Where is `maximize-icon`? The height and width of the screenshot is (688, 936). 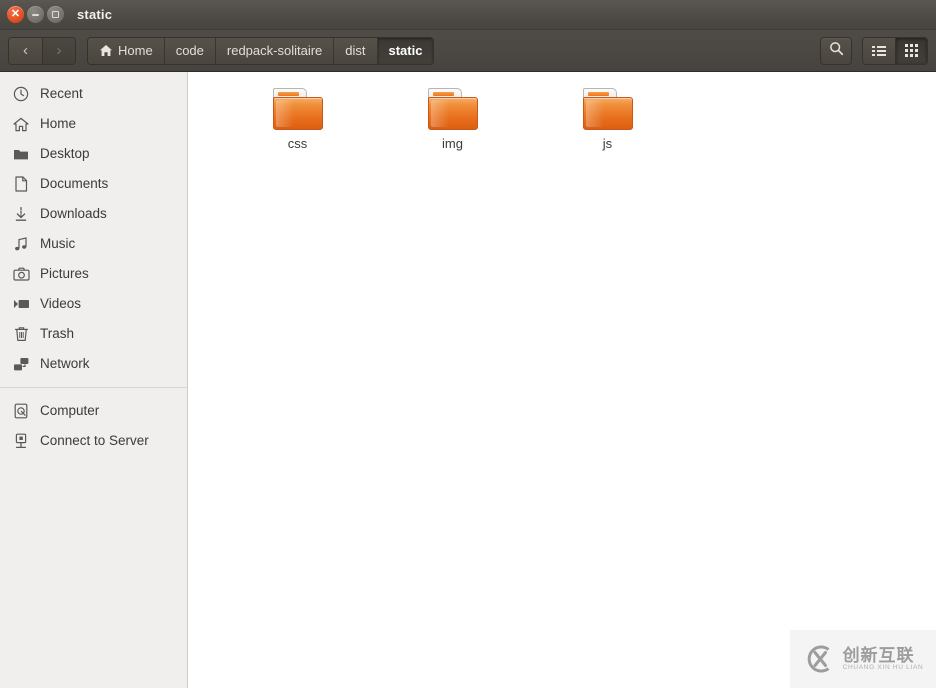
maximize-icon is located at coordinates (55, 14).